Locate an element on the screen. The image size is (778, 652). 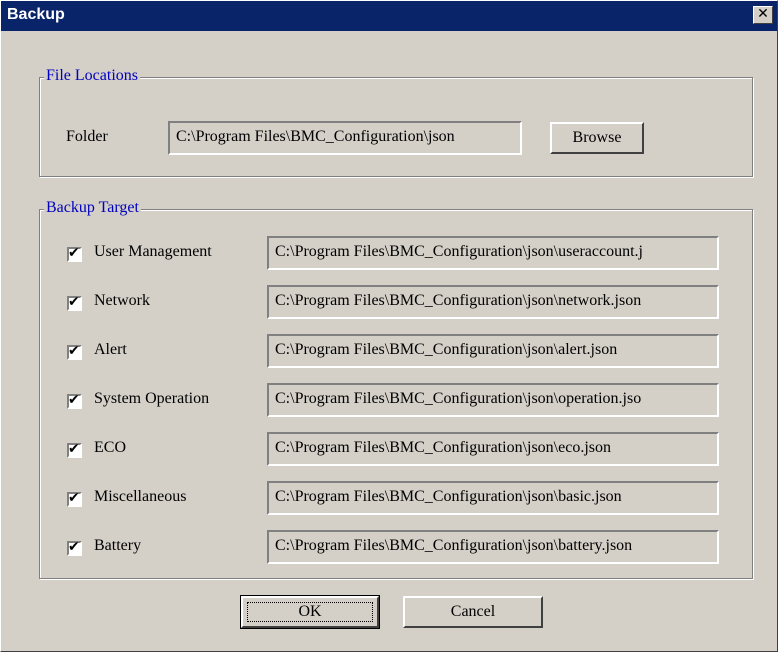
target-label: Battery is located at coordinates (117, 546).